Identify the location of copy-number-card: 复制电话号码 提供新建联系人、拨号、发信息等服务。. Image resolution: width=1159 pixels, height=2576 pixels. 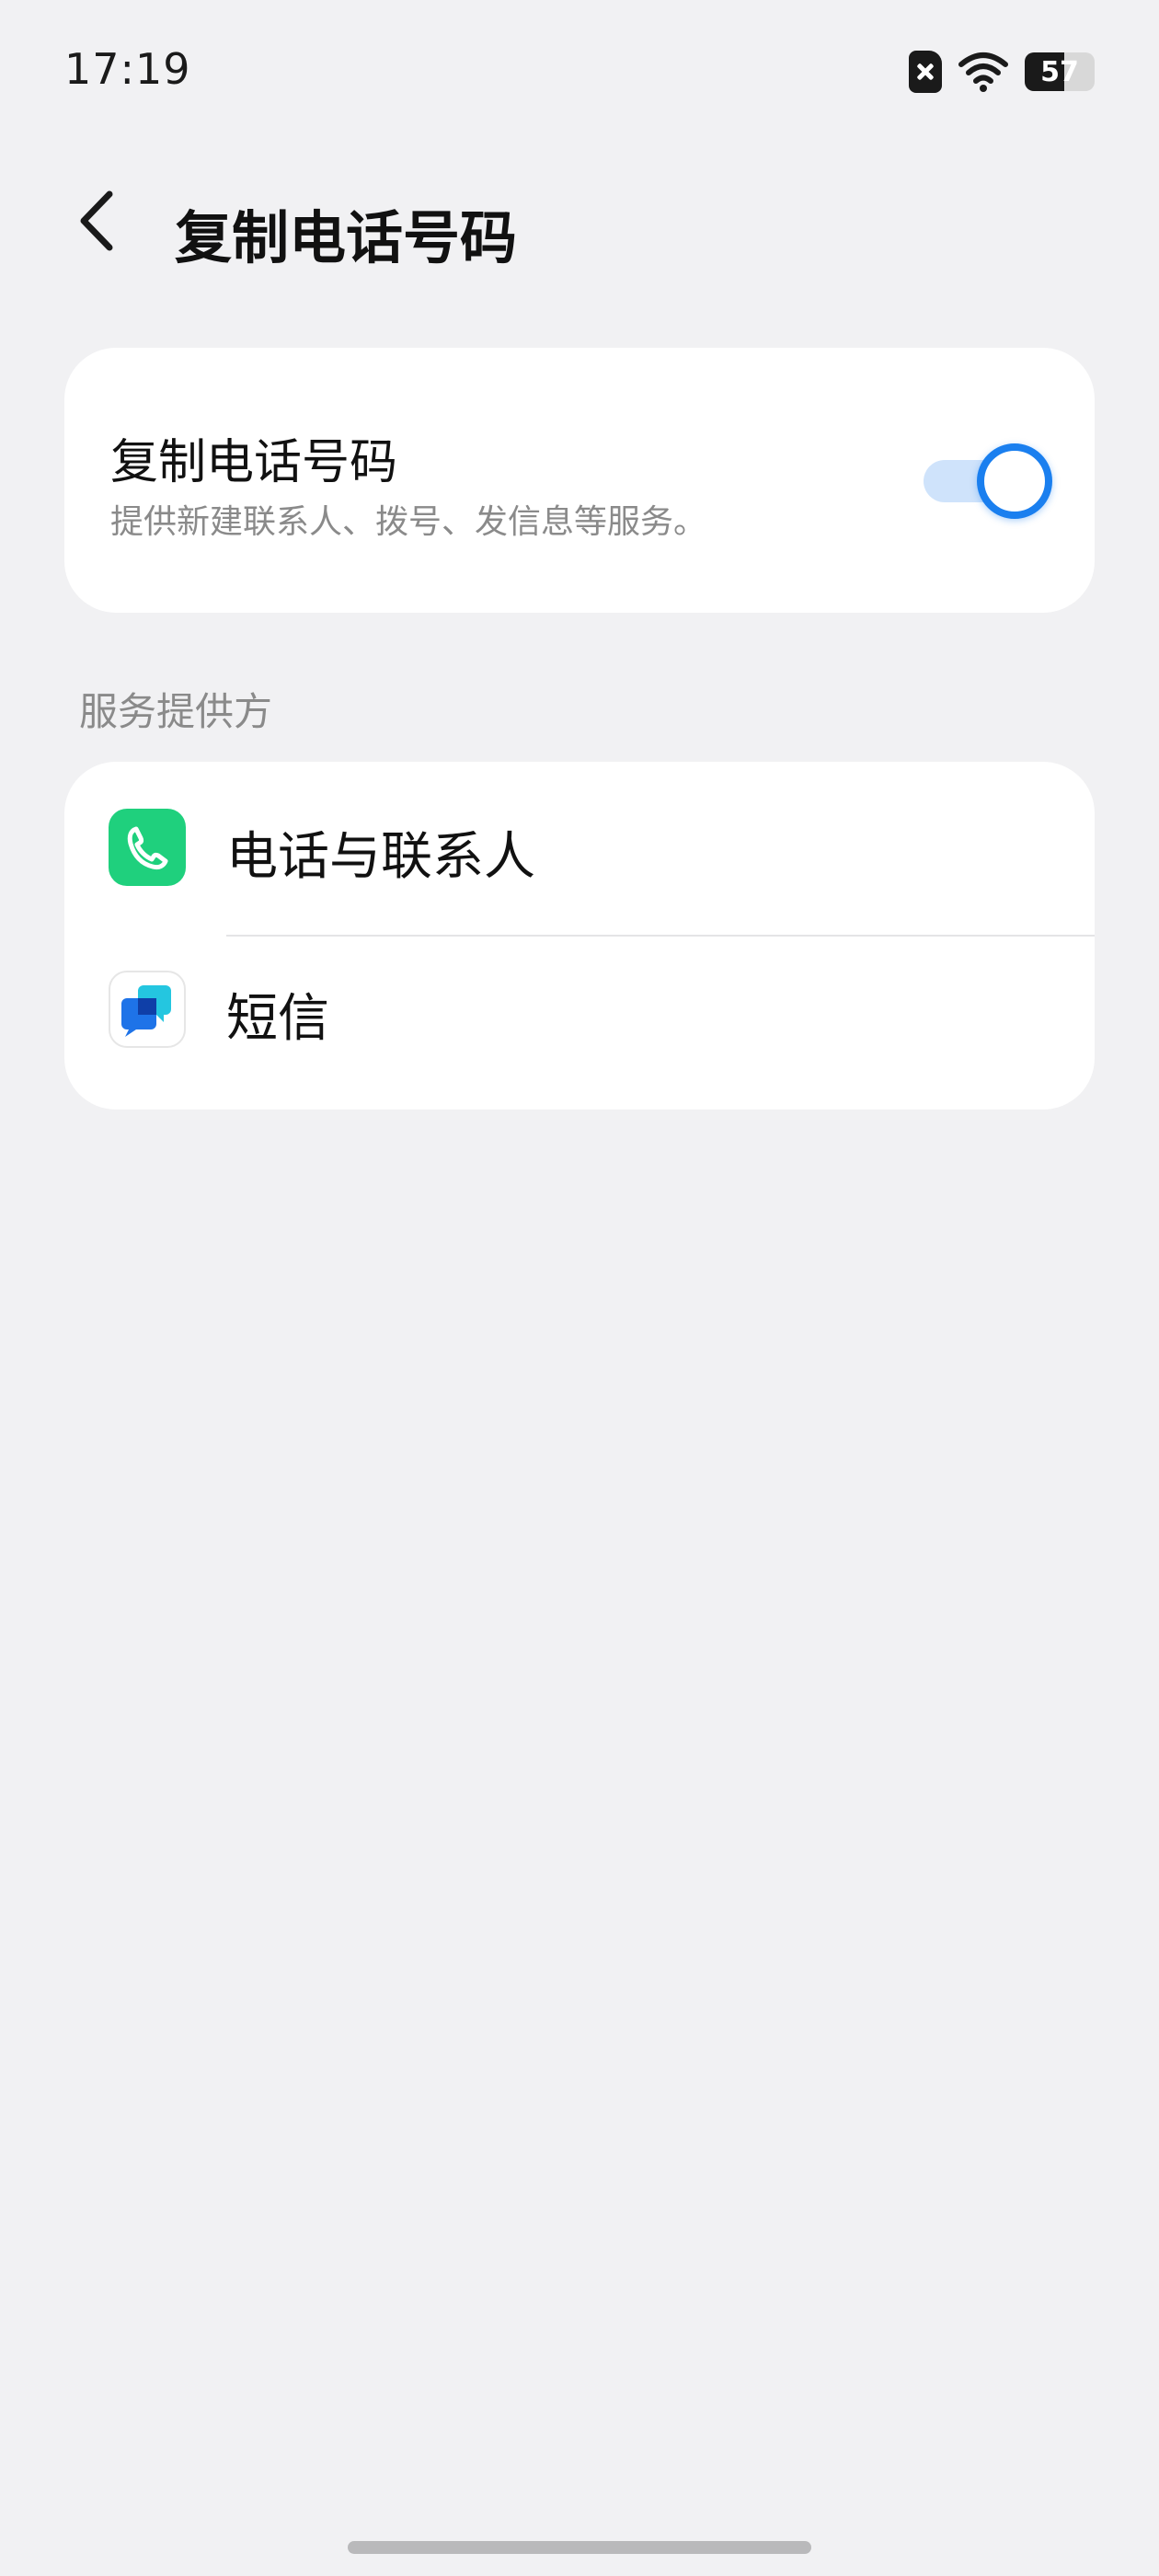
(579, 480).